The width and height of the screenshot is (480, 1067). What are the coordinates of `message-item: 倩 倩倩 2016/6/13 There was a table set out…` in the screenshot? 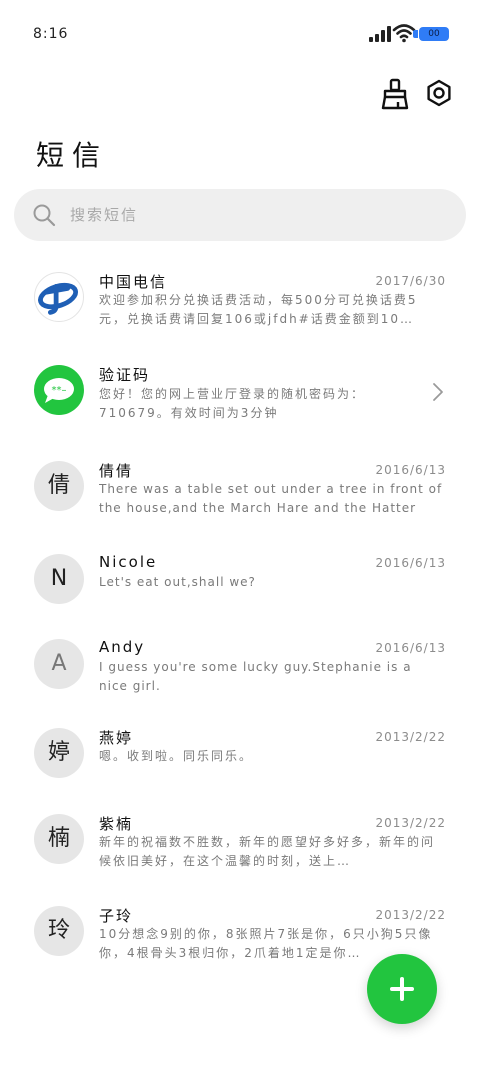 It's located at (240, 495).